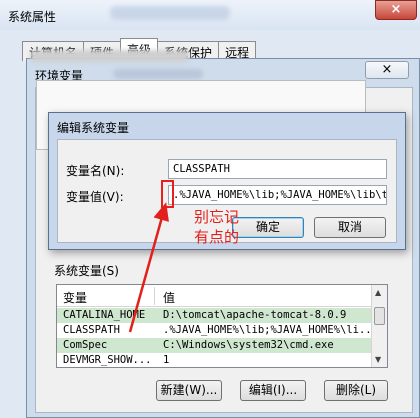 This screenshot has width=420, height=418. Describe the element at coordinates (268, 227) in the screenshot. I see `ok-button: 确定` at that location.